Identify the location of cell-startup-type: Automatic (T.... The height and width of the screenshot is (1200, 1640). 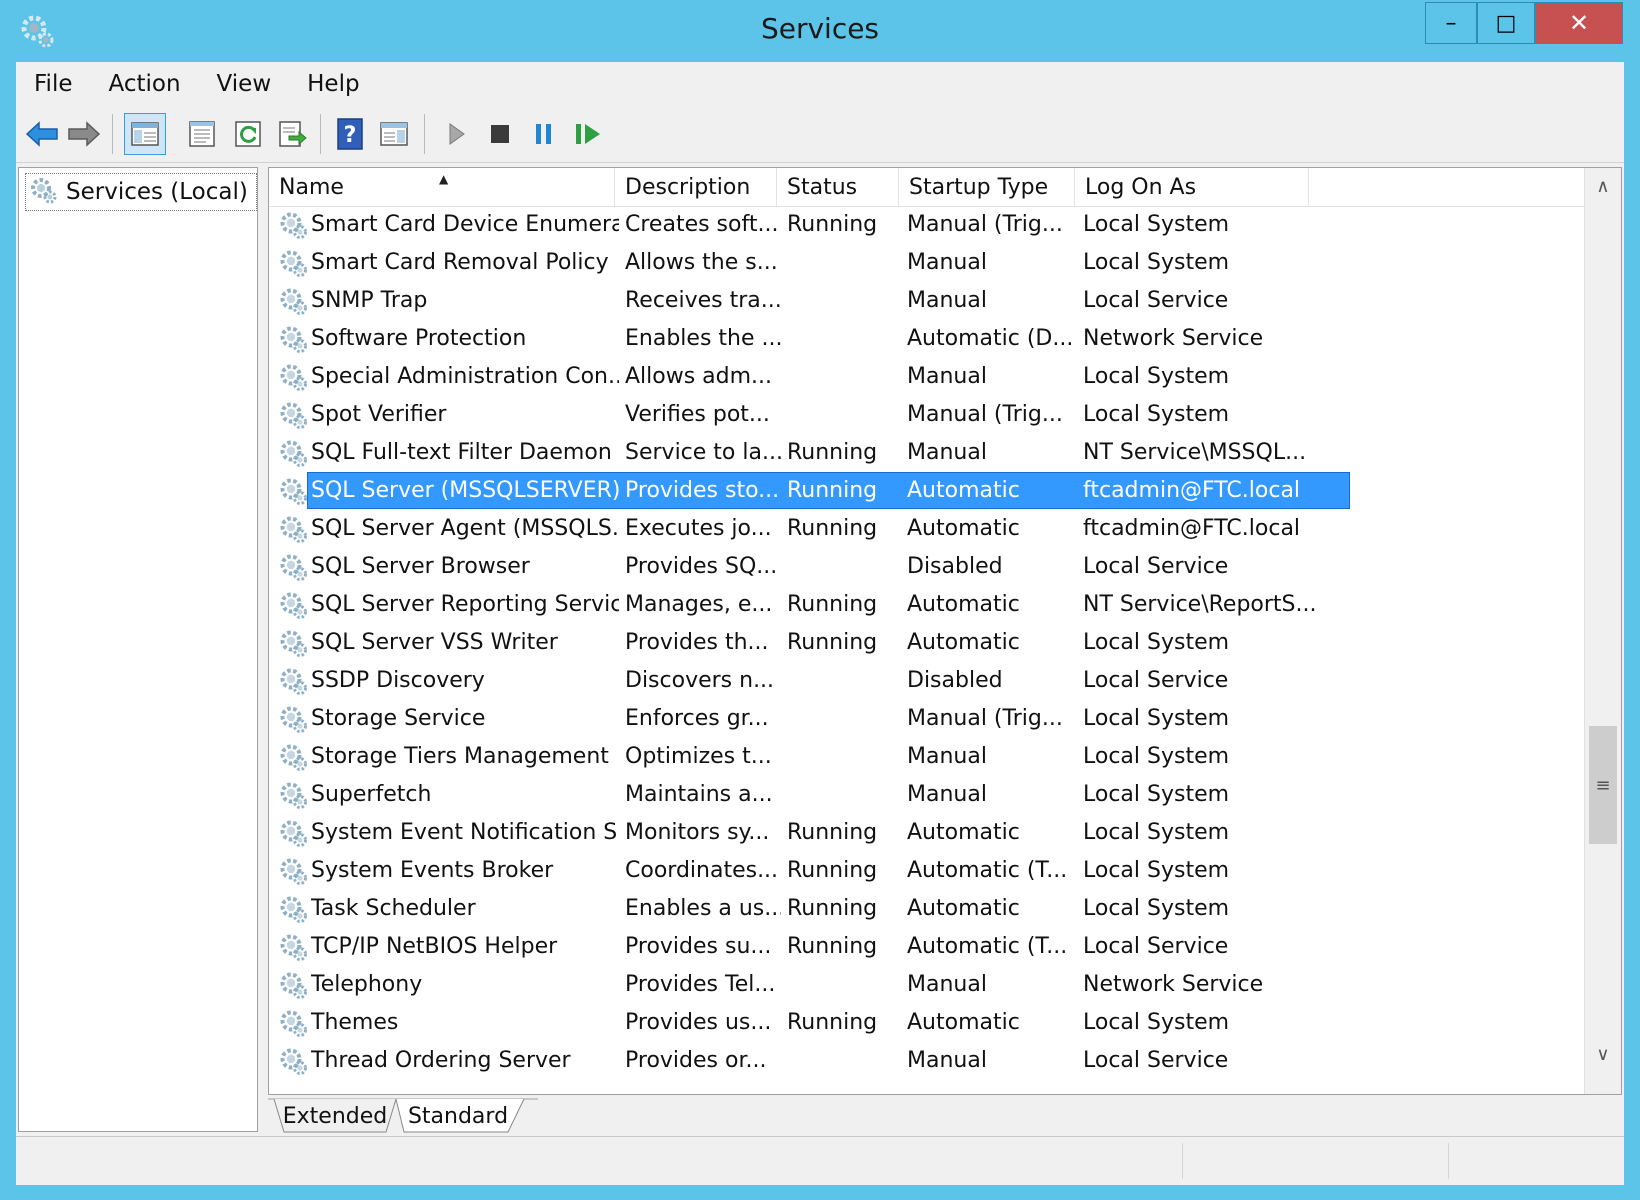
(987, 870).